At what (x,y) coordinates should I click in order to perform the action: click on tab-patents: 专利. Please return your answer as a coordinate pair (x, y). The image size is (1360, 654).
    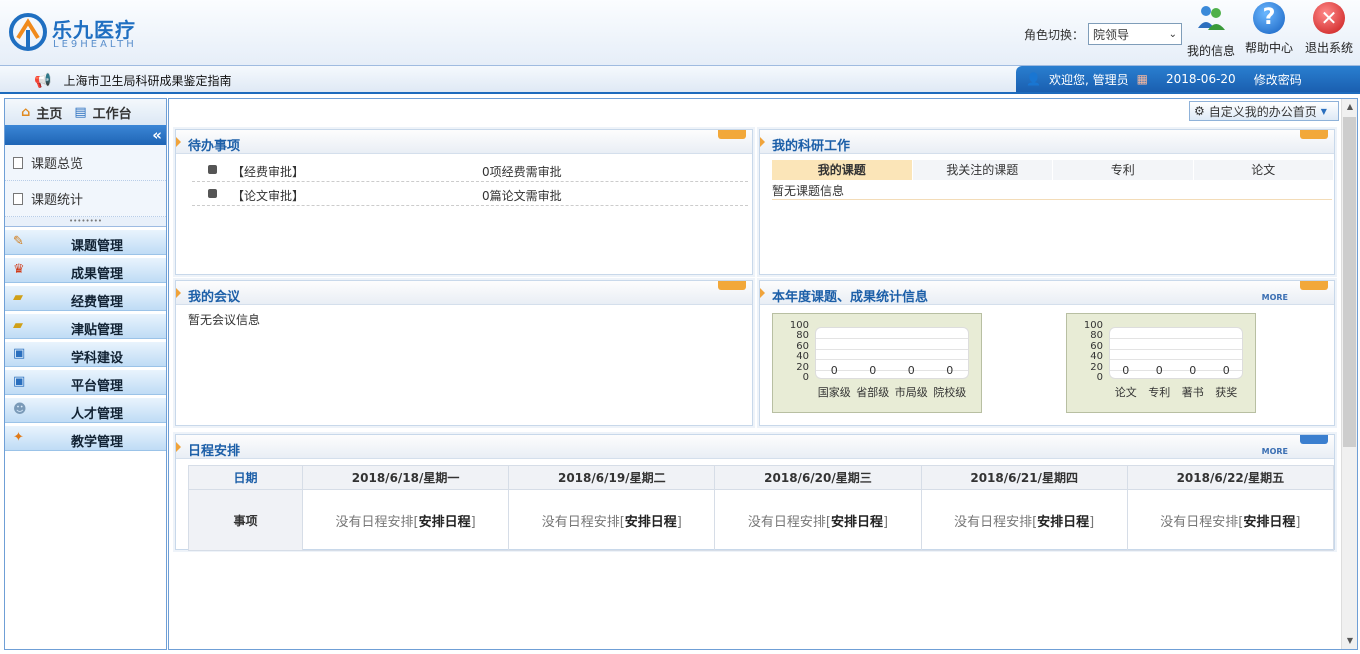
    Looking at the image, I should click on (1123, 170).